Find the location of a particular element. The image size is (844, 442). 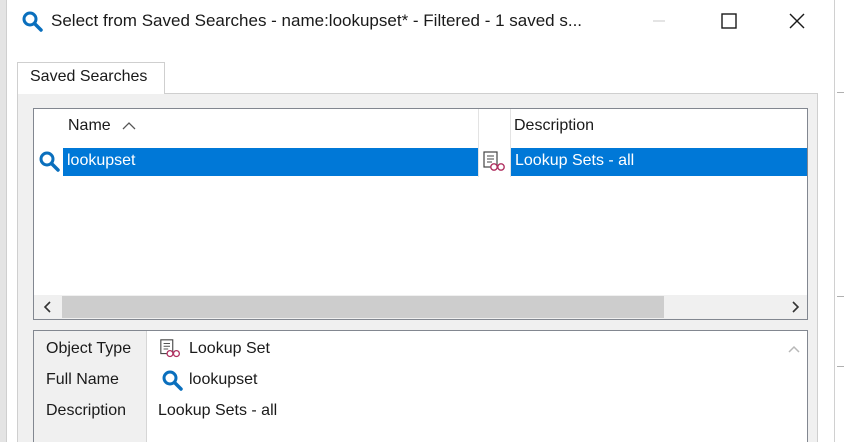

horizontal-scrollbar is located at coordinates (420, 307).